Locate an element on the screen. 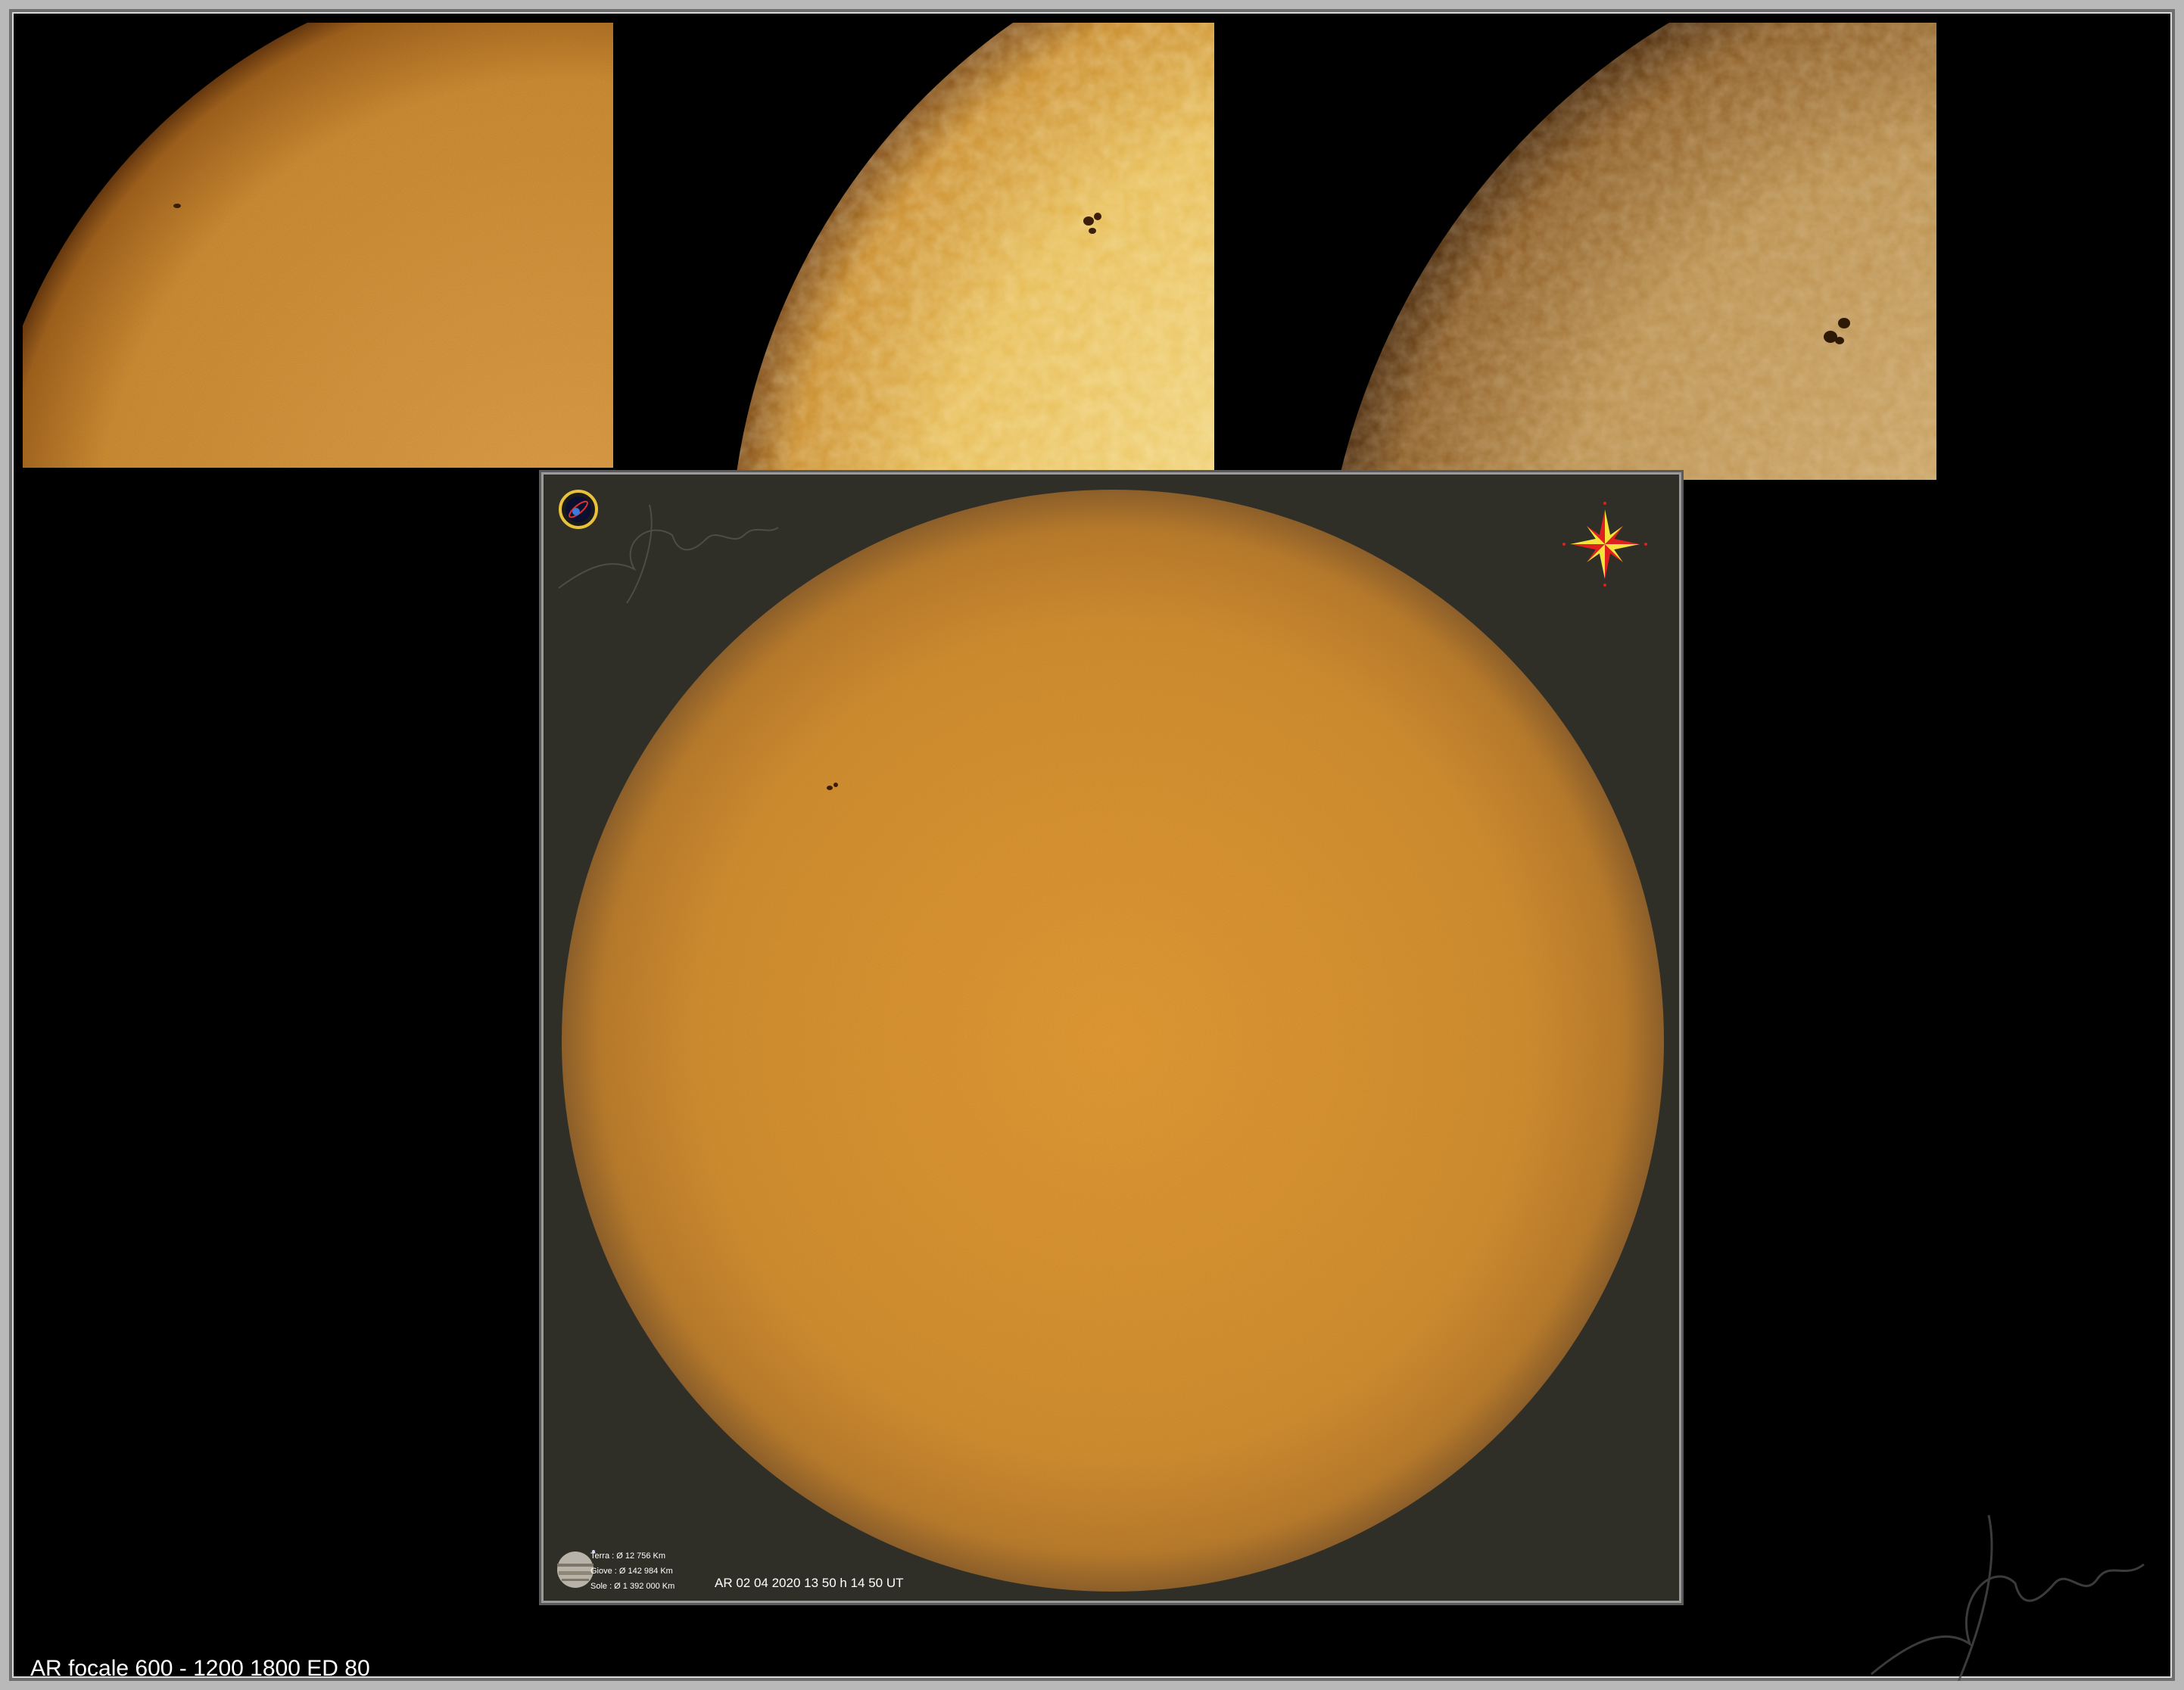  sun-closeup-yellow is located at coordinates (972, 247).